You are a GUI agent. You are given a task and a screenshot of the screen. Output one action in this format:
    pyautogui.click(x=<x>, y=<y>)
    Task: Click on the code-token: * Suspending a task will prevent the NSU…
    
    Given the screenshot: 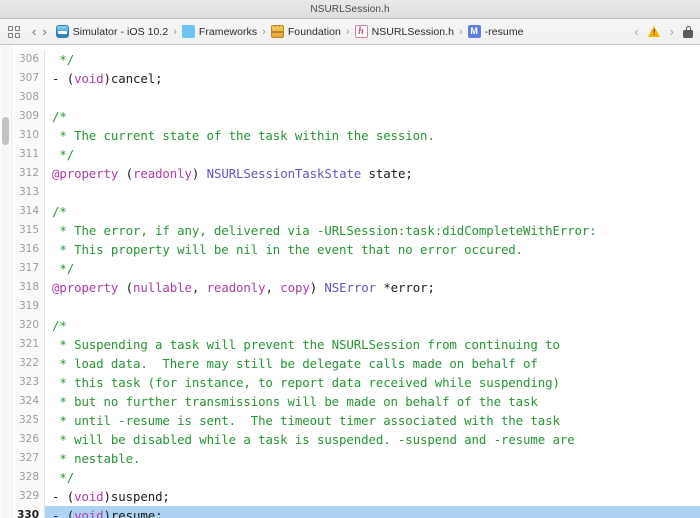 What is the action you would take?
    pyautogui.click(x=306, y=344)
    